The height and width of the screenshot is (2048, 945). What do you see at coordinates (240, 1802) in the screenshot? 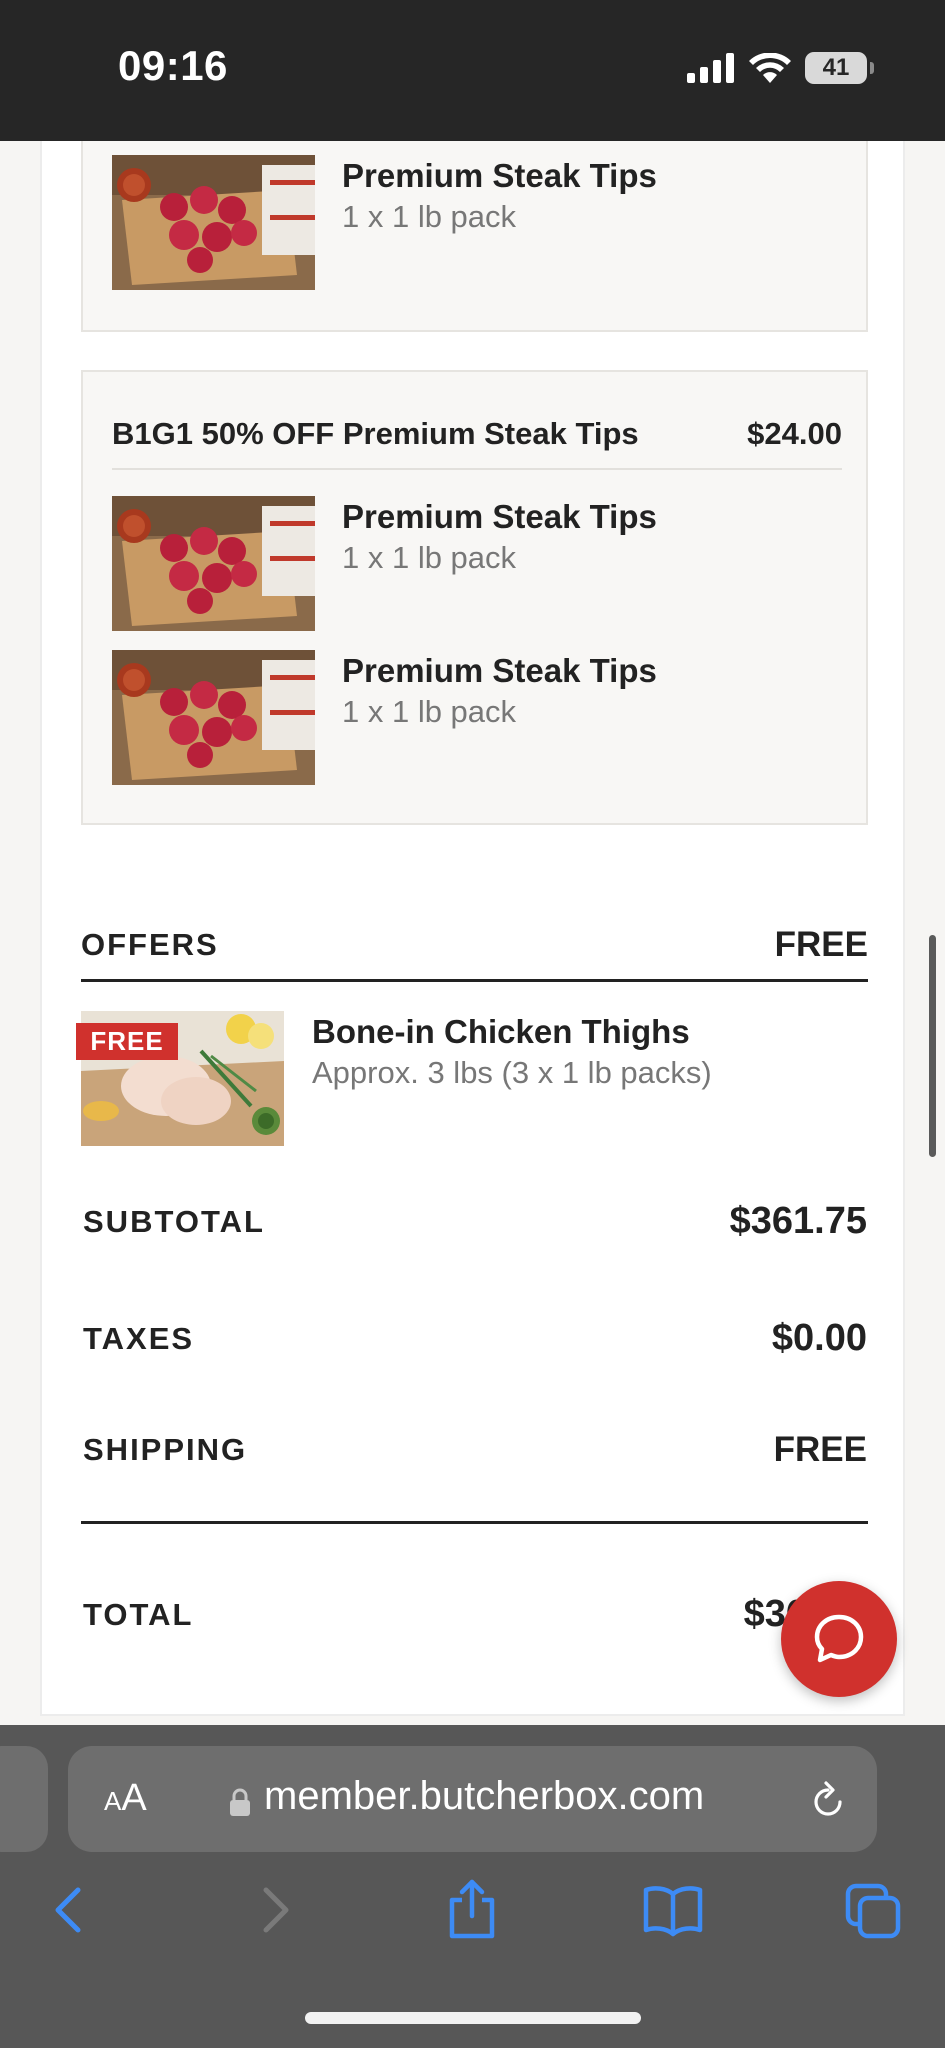
I see `lock-icon` at bounding box center [240, 1802].